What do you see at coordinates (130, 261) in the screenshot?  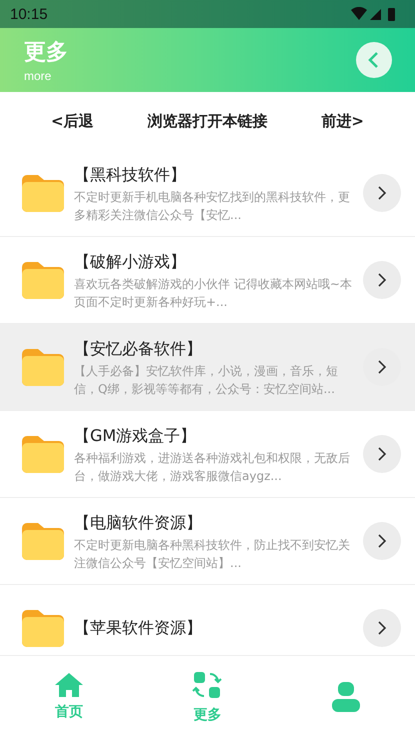 I see `item-title: 【破解小游戏】` at bounding box center [130, 261].